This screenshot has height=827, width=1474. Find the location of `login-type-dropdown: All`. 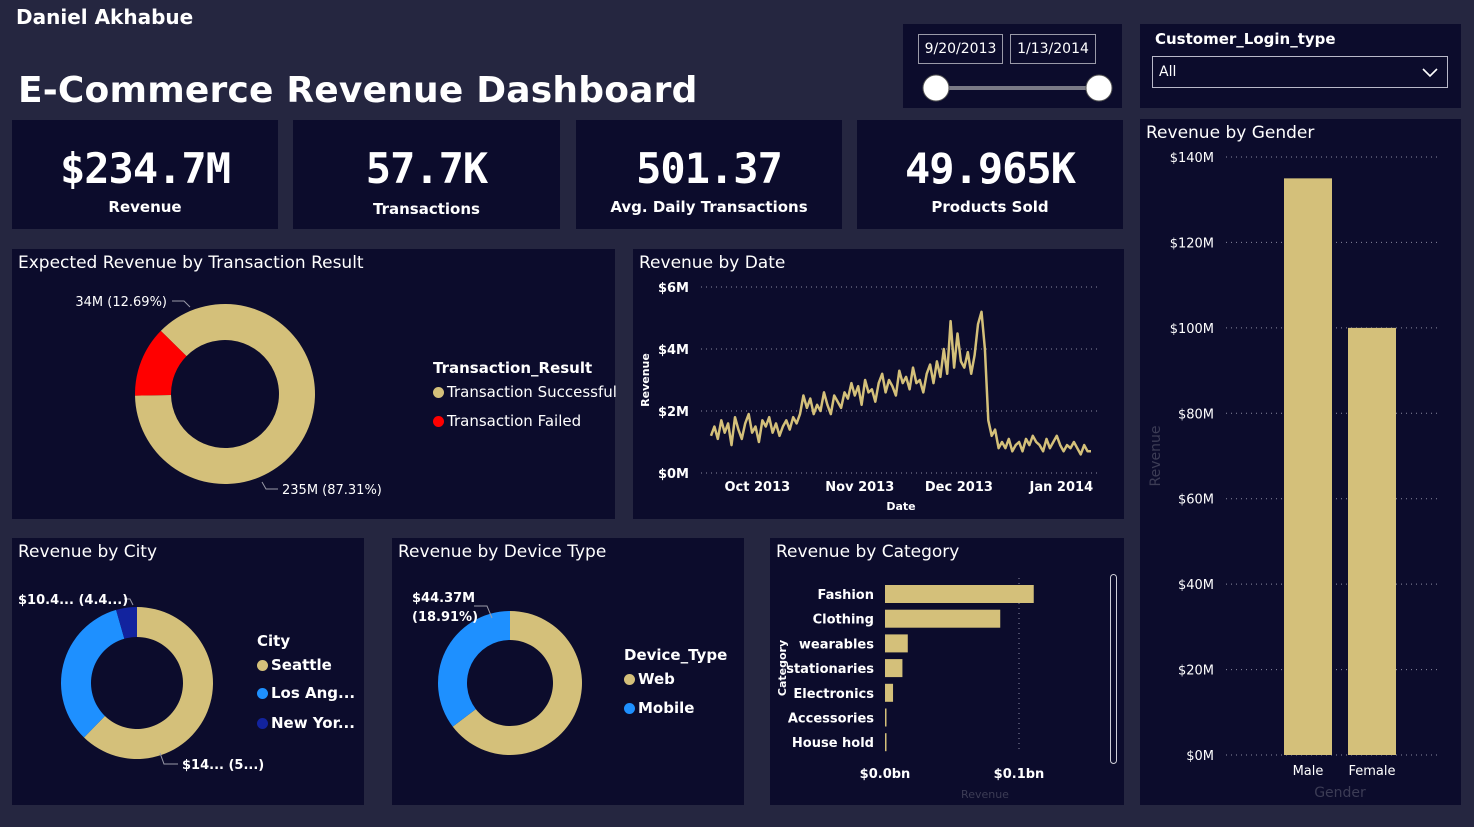

login-type-dropdown: All is located at coordinates (1300, 72).